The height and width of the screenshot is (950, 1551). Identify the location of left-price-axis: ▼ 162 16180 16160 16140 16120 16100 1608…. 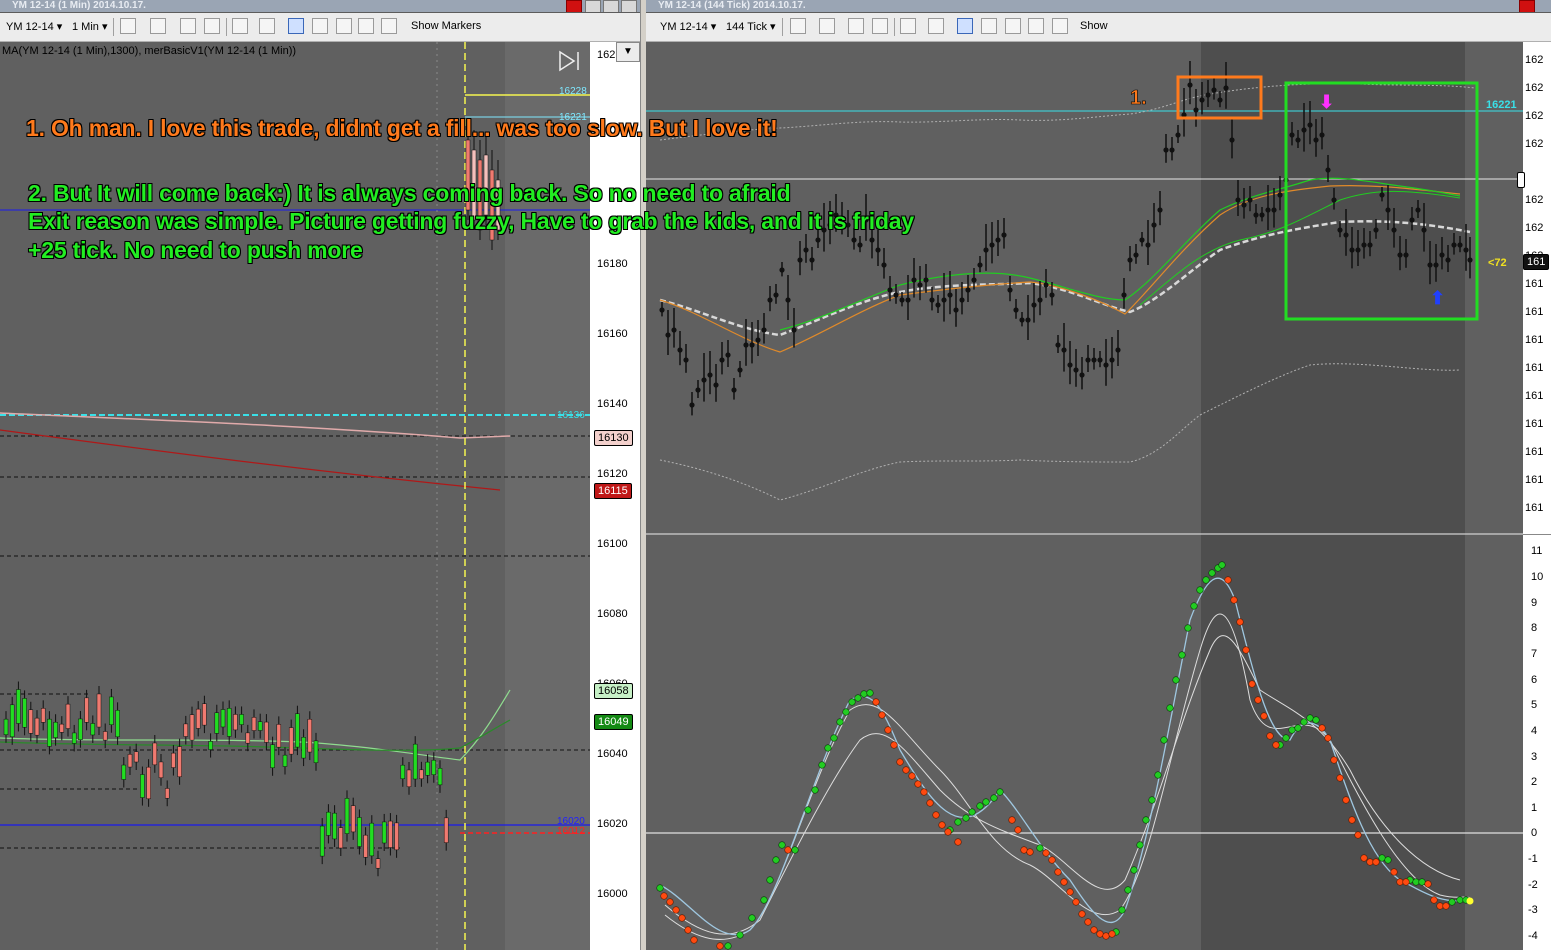
(615, 496).